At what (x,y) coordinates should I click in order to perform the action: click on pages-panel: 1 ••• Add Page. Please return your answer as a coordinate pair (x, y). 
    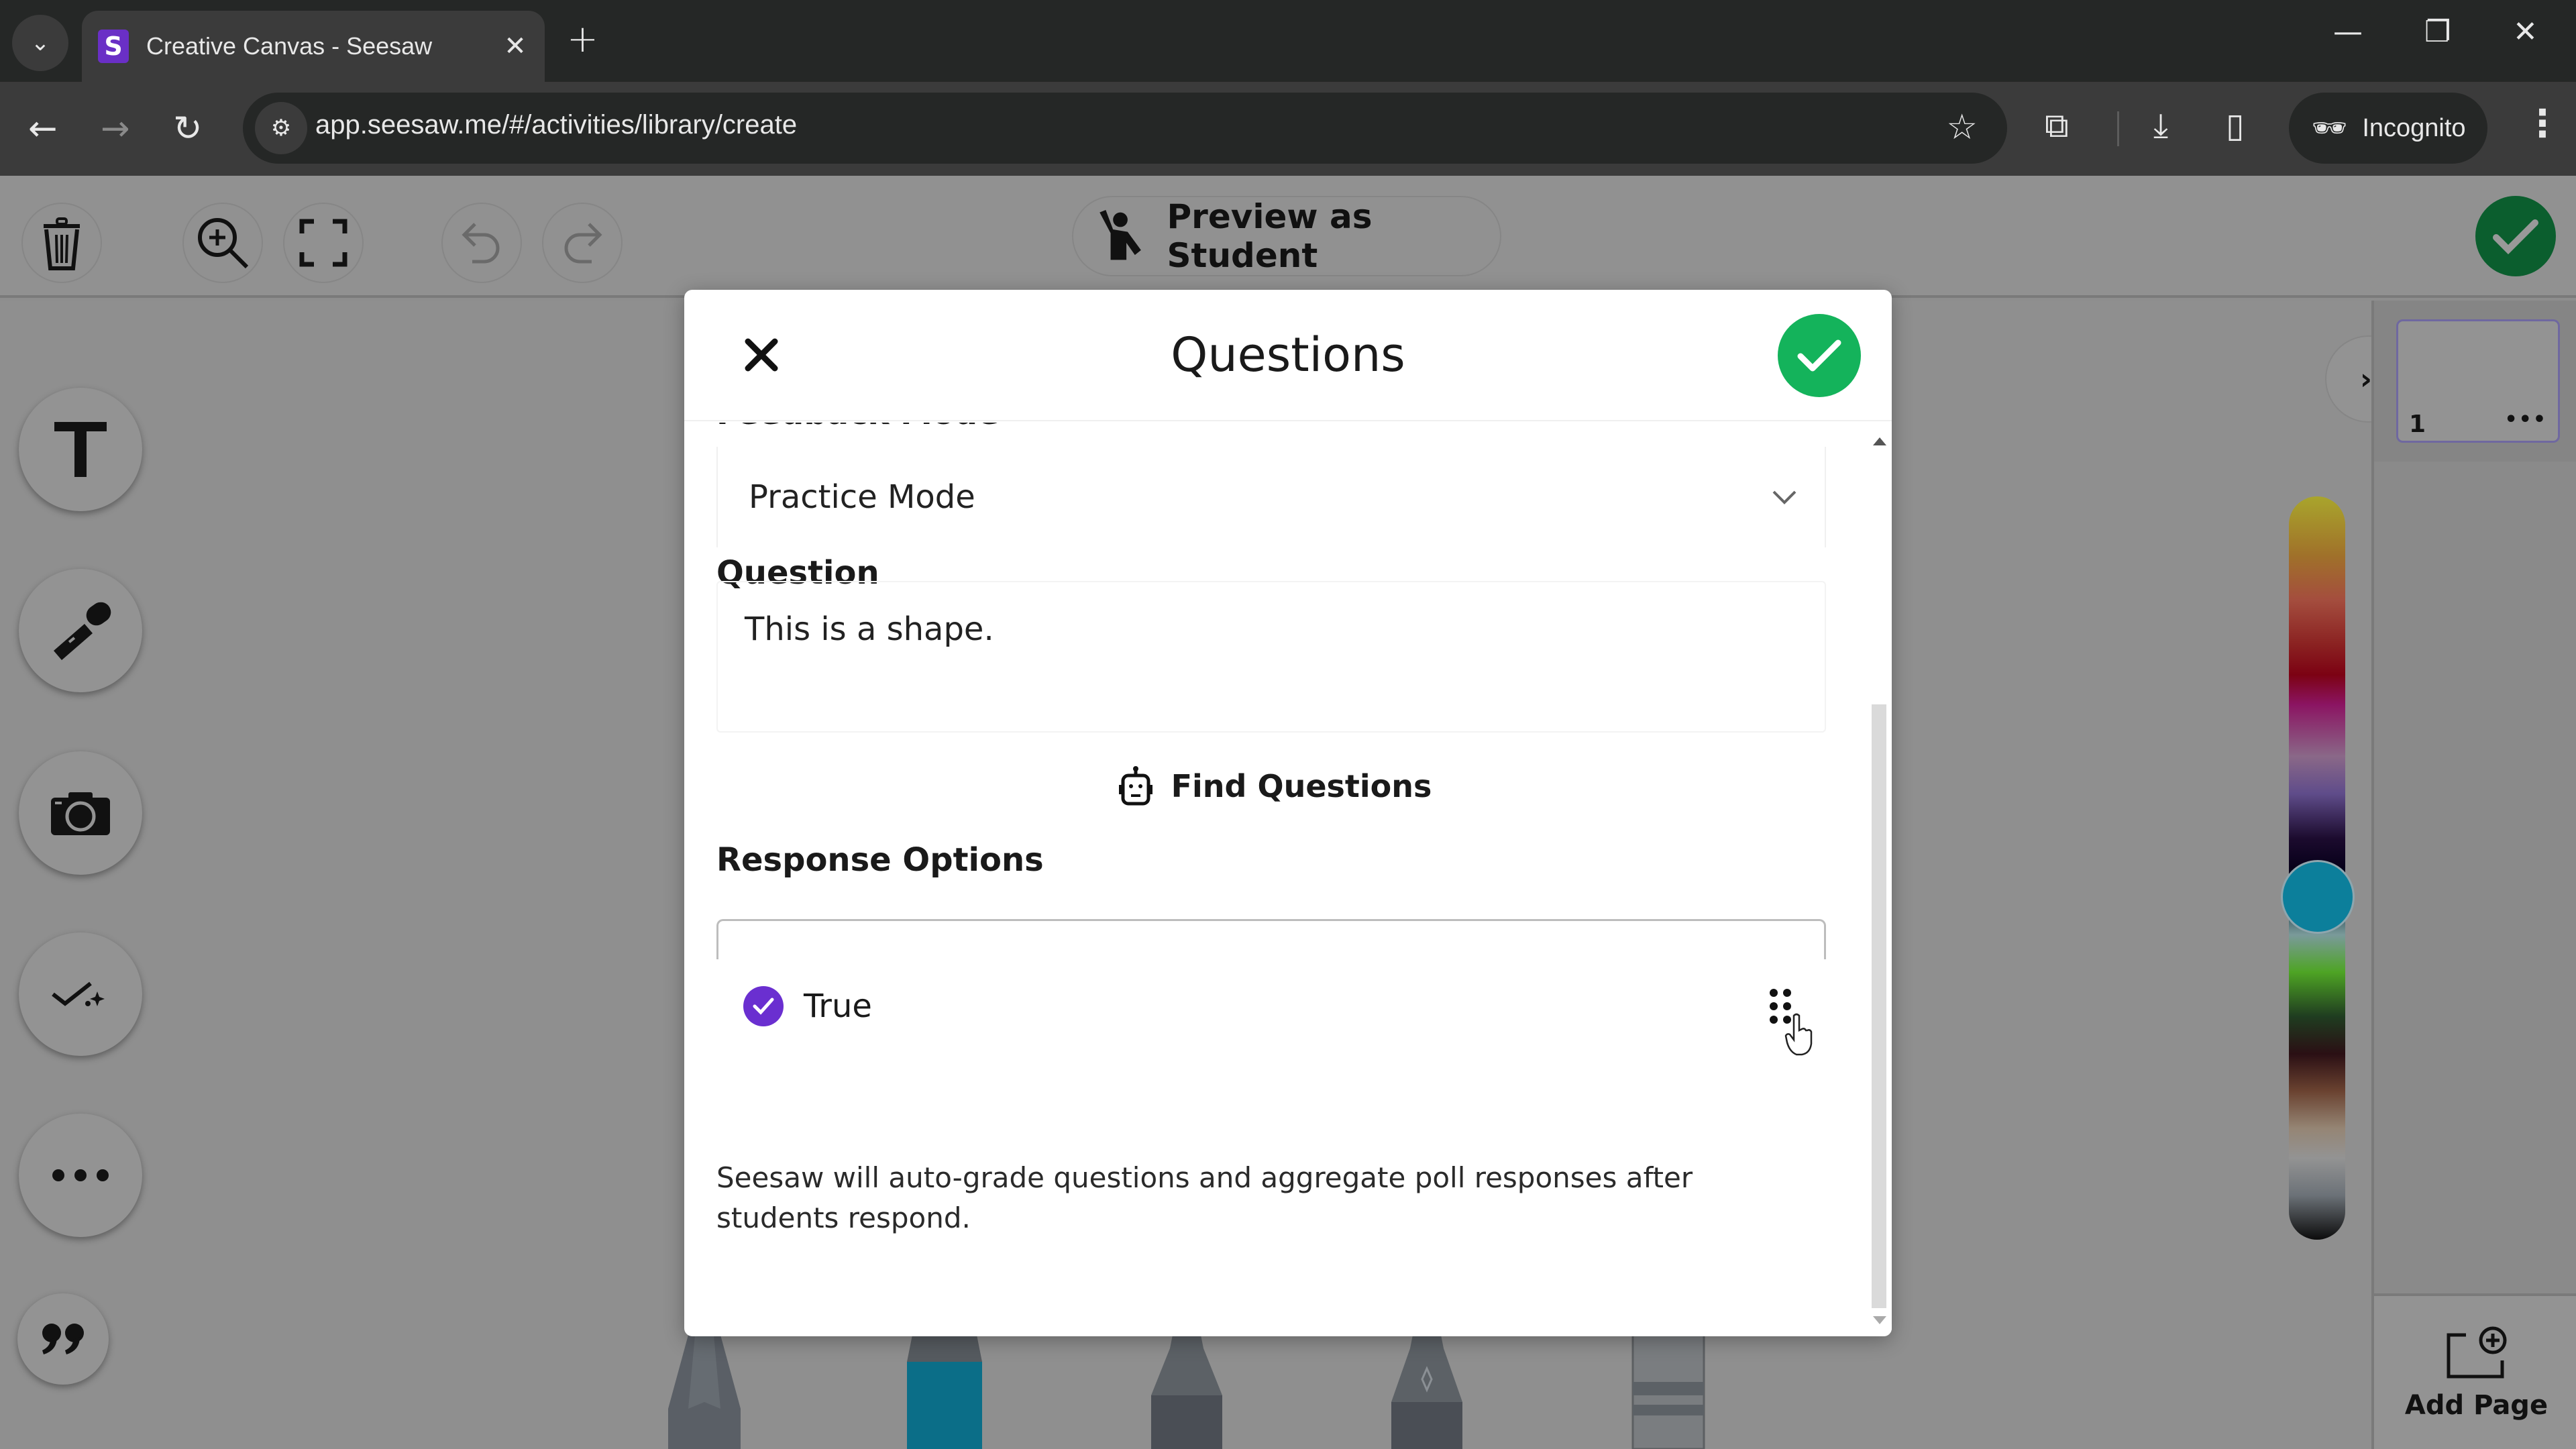
    Looking at the image, I should click on (2473, 875).